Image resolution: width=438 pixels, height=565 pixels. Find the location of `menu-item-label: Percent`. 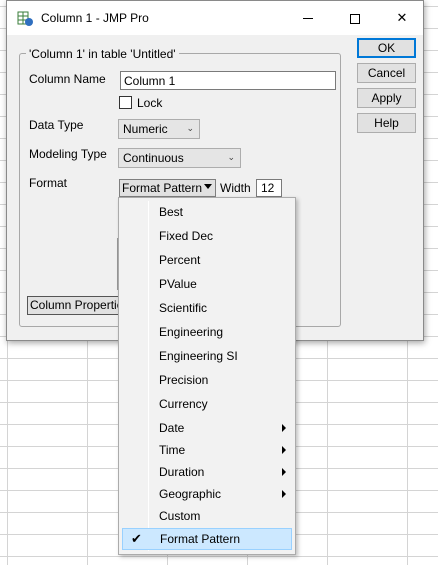

menu-item-label: Percent is located at coordinates (180, 260).